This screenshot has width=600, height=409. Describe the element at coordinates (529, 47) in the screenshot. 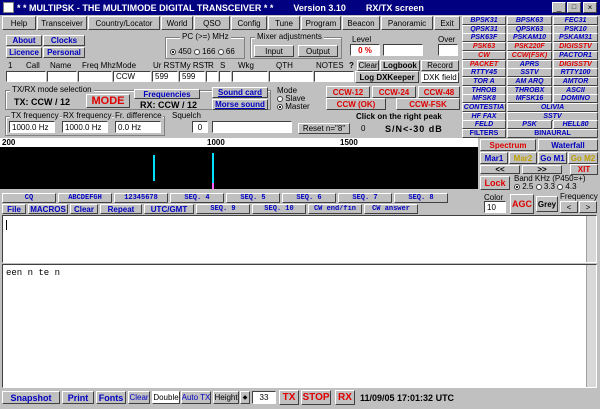

I see `mode-button-psk220f: PSK220F` at that location.